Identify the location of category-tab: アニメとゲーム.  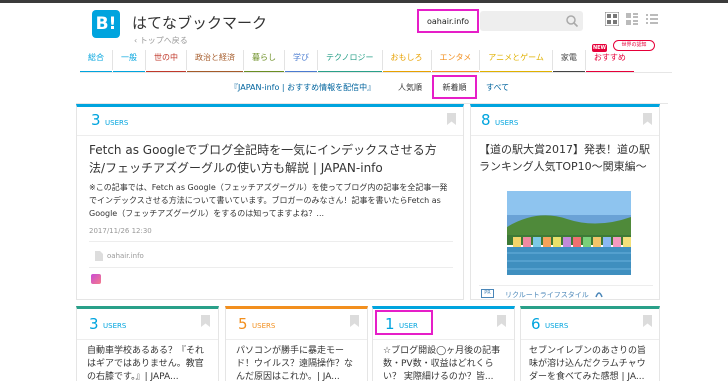
(516, 62).